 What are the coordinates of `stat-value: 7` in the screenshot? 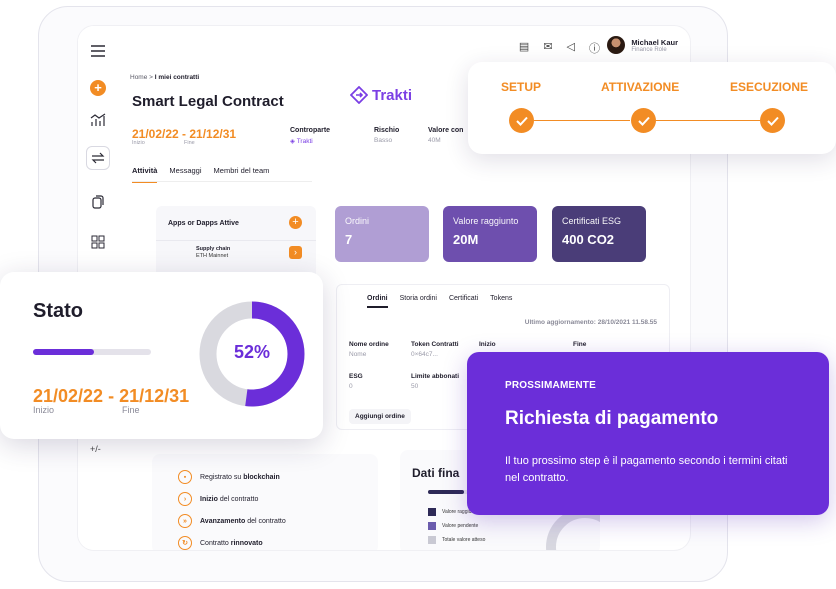 It's located at (349, 239).